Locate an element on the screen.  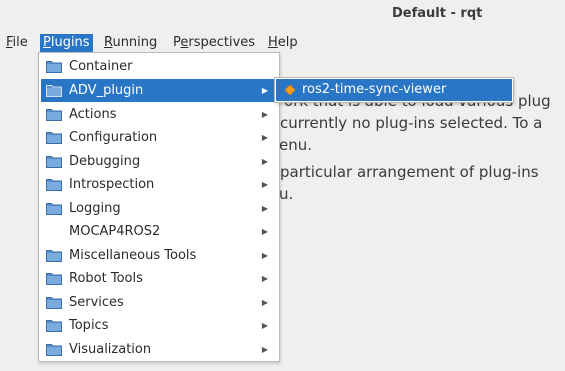
menu-item-label: Container is located at coordinates (101, 66).